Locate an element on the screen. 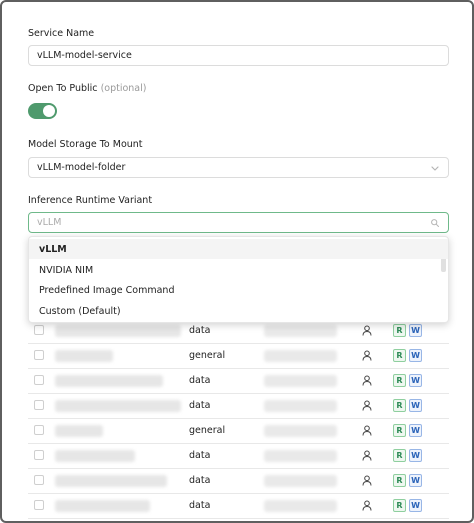  chevron-down-icon is located at coordinates (435, 168).